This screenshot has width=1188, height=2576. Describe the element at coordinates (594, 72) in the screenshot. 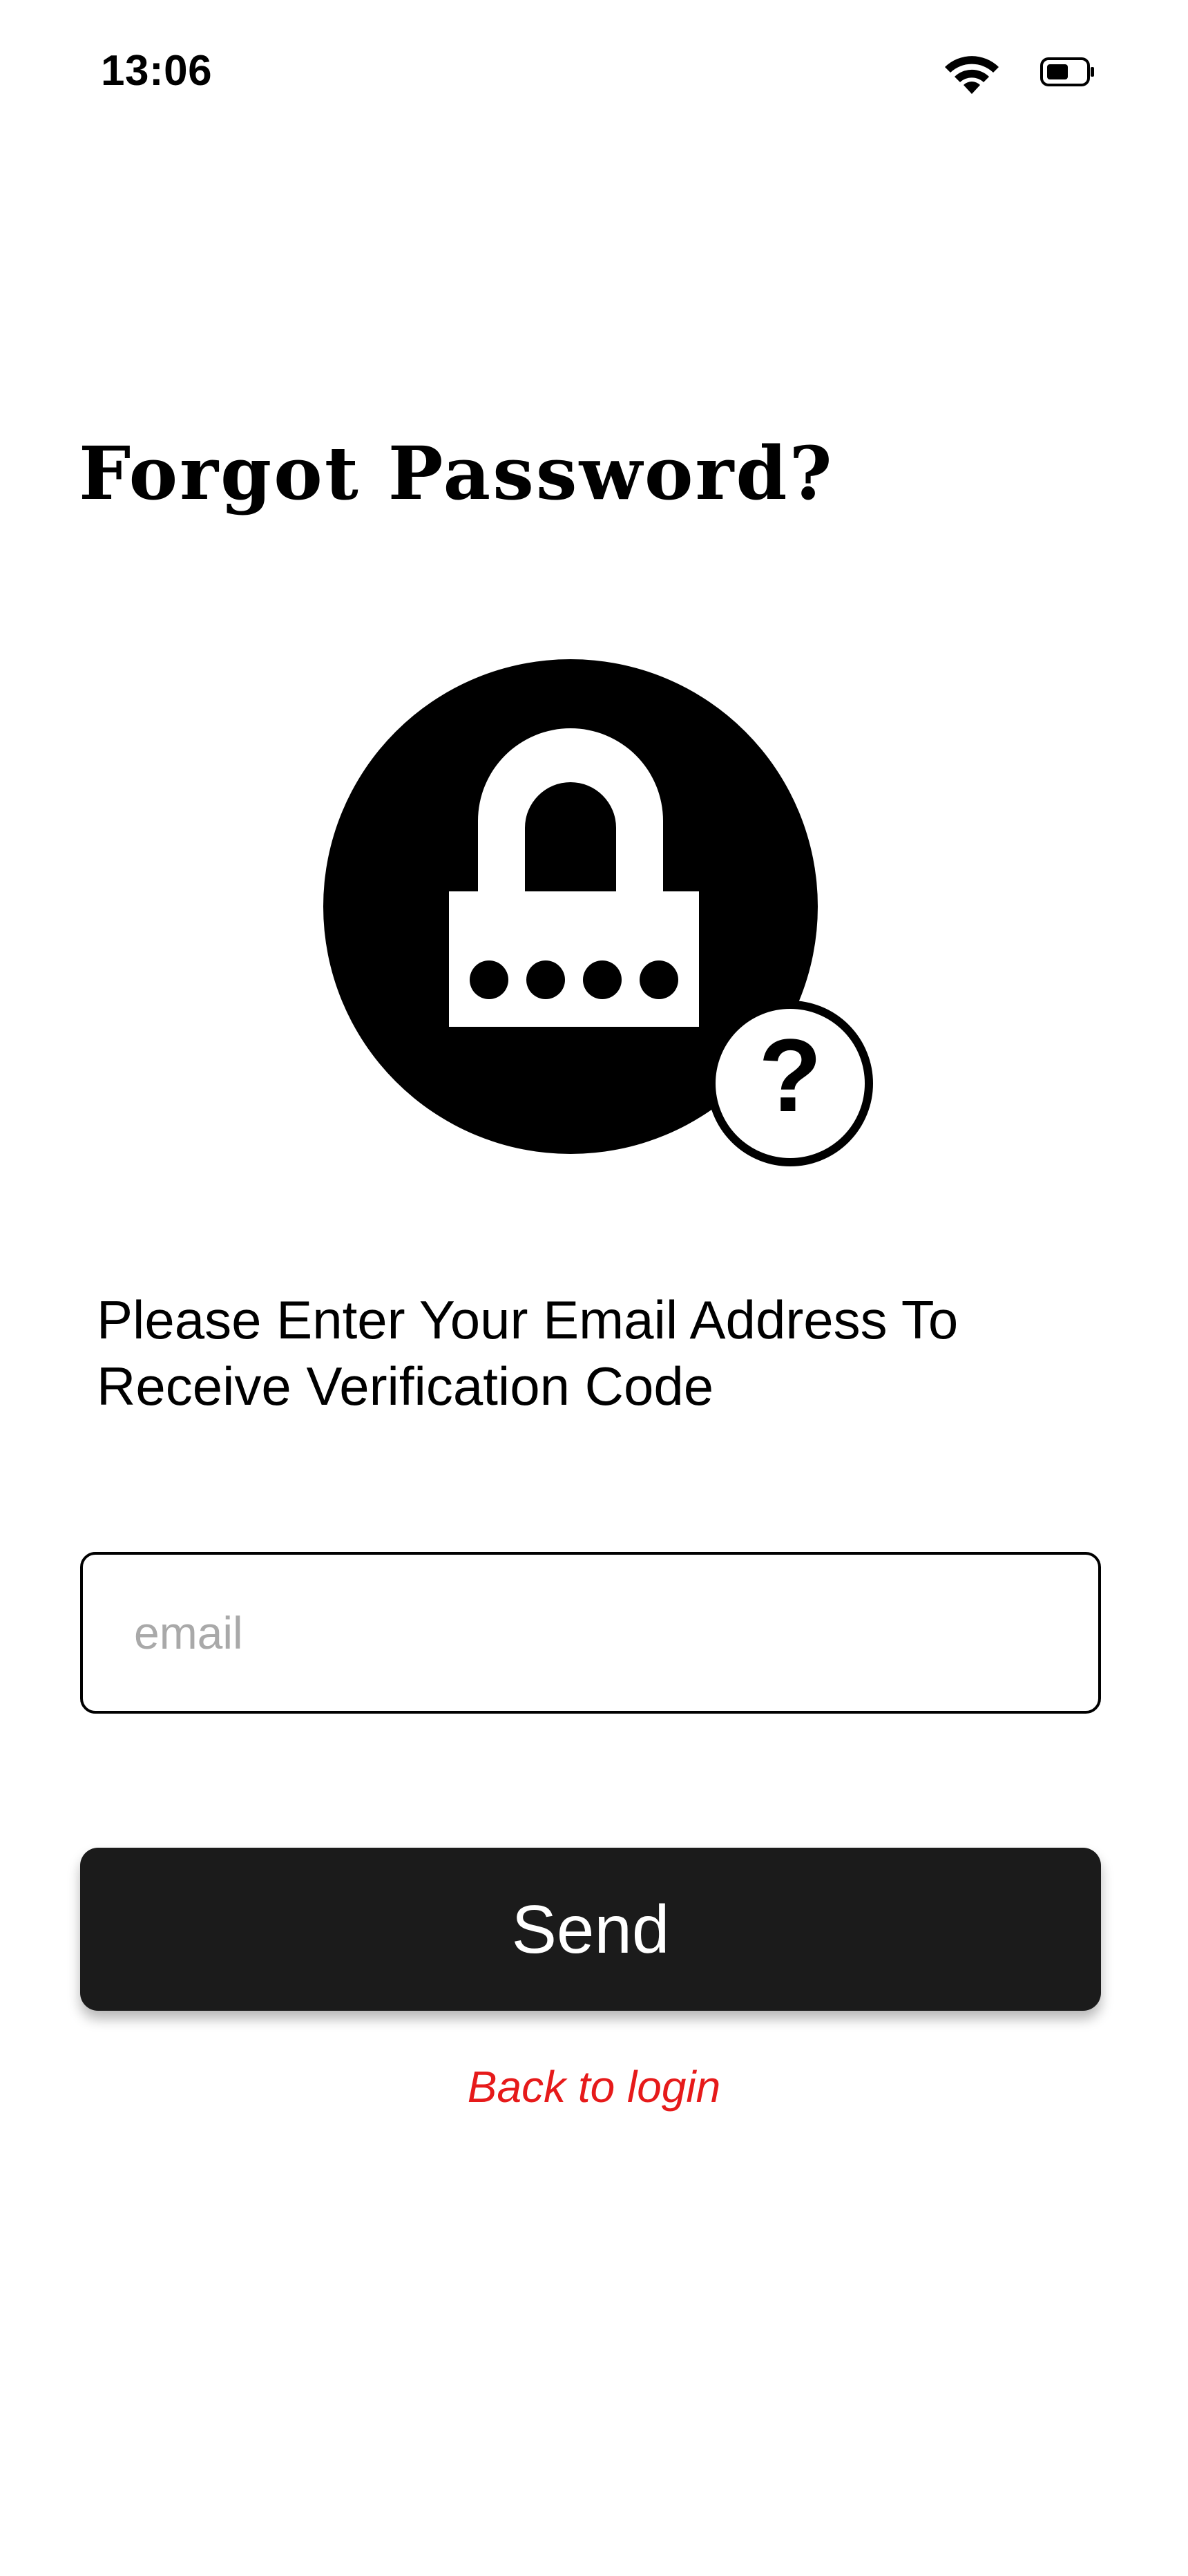

I see `status-bar: 13:06` at that location.